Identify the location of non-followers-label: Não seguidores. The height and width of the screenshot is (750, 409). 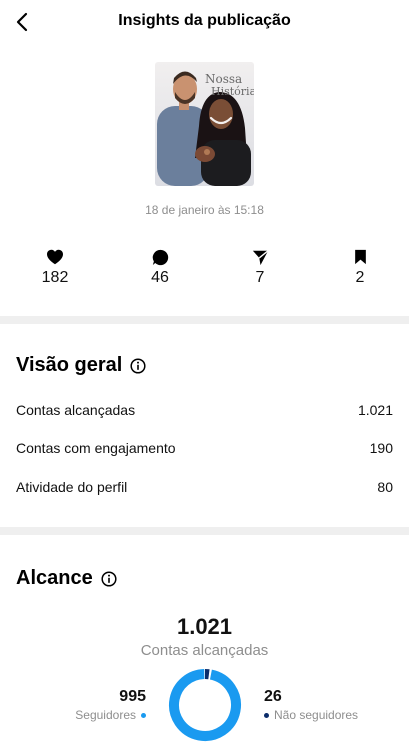
(316, 715).